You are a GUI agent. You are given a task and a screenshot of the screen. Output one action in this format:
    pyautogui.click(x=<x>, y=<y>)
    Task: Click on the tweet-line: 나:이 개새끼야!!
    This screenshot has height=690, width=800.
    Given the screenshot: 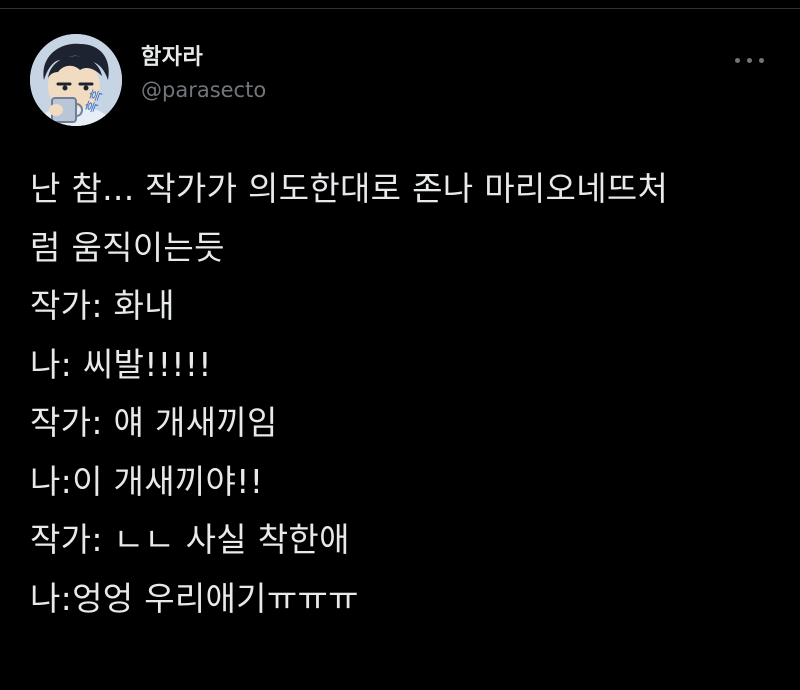 What is the action you would take?
    pyautogui.click(x=147, y=481)
    